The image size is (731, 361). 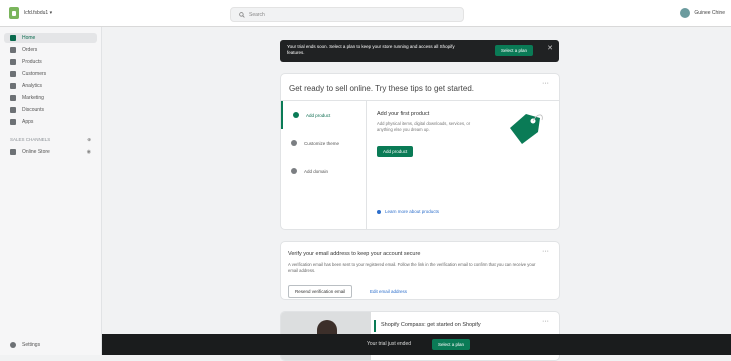 I want to click on sidebar-item-label: Online Store, so click(x=36, y=152).